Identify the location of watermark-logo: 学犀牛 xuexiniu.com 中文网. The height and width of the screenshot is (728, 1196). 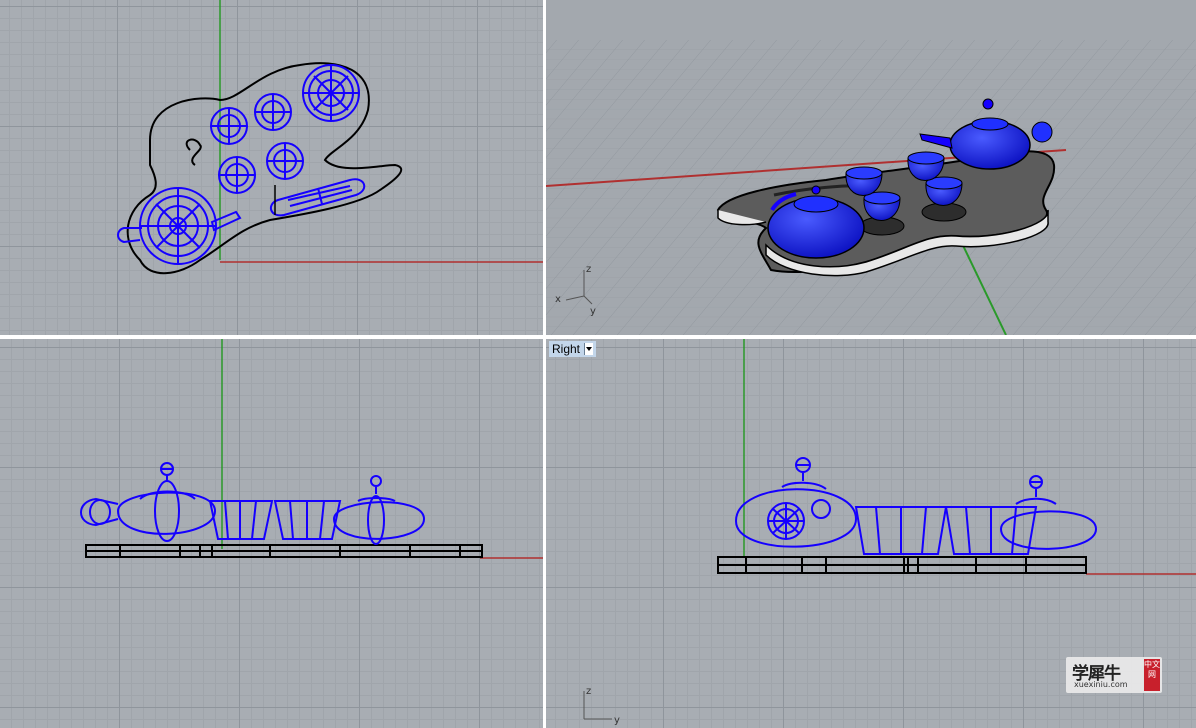
(1114, 675).